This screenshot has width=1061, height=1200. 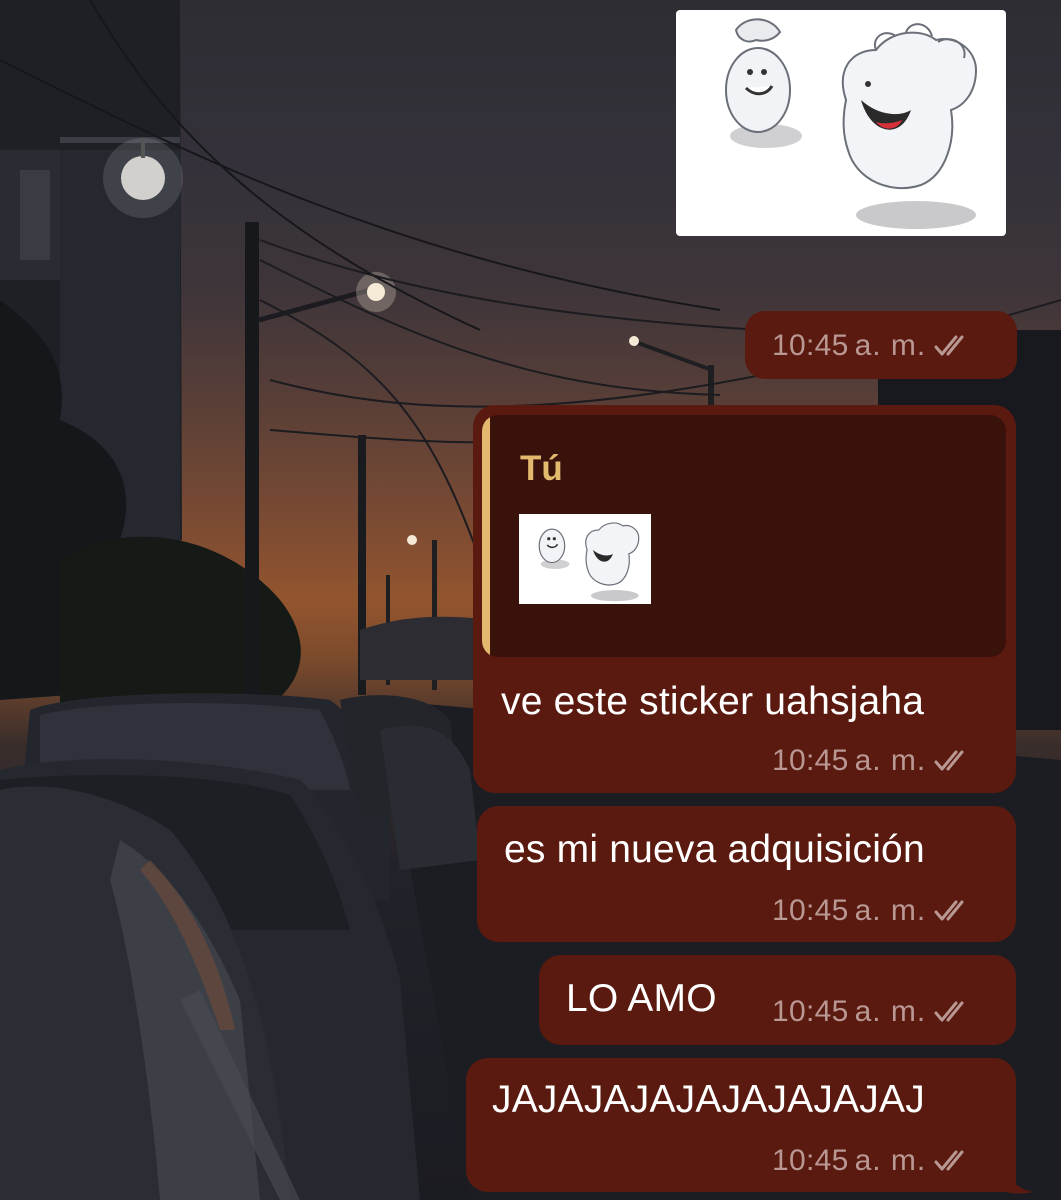 I want to click on sticker-message-meta-bubble: 10:45 a. m., so click(x=881, y=345).